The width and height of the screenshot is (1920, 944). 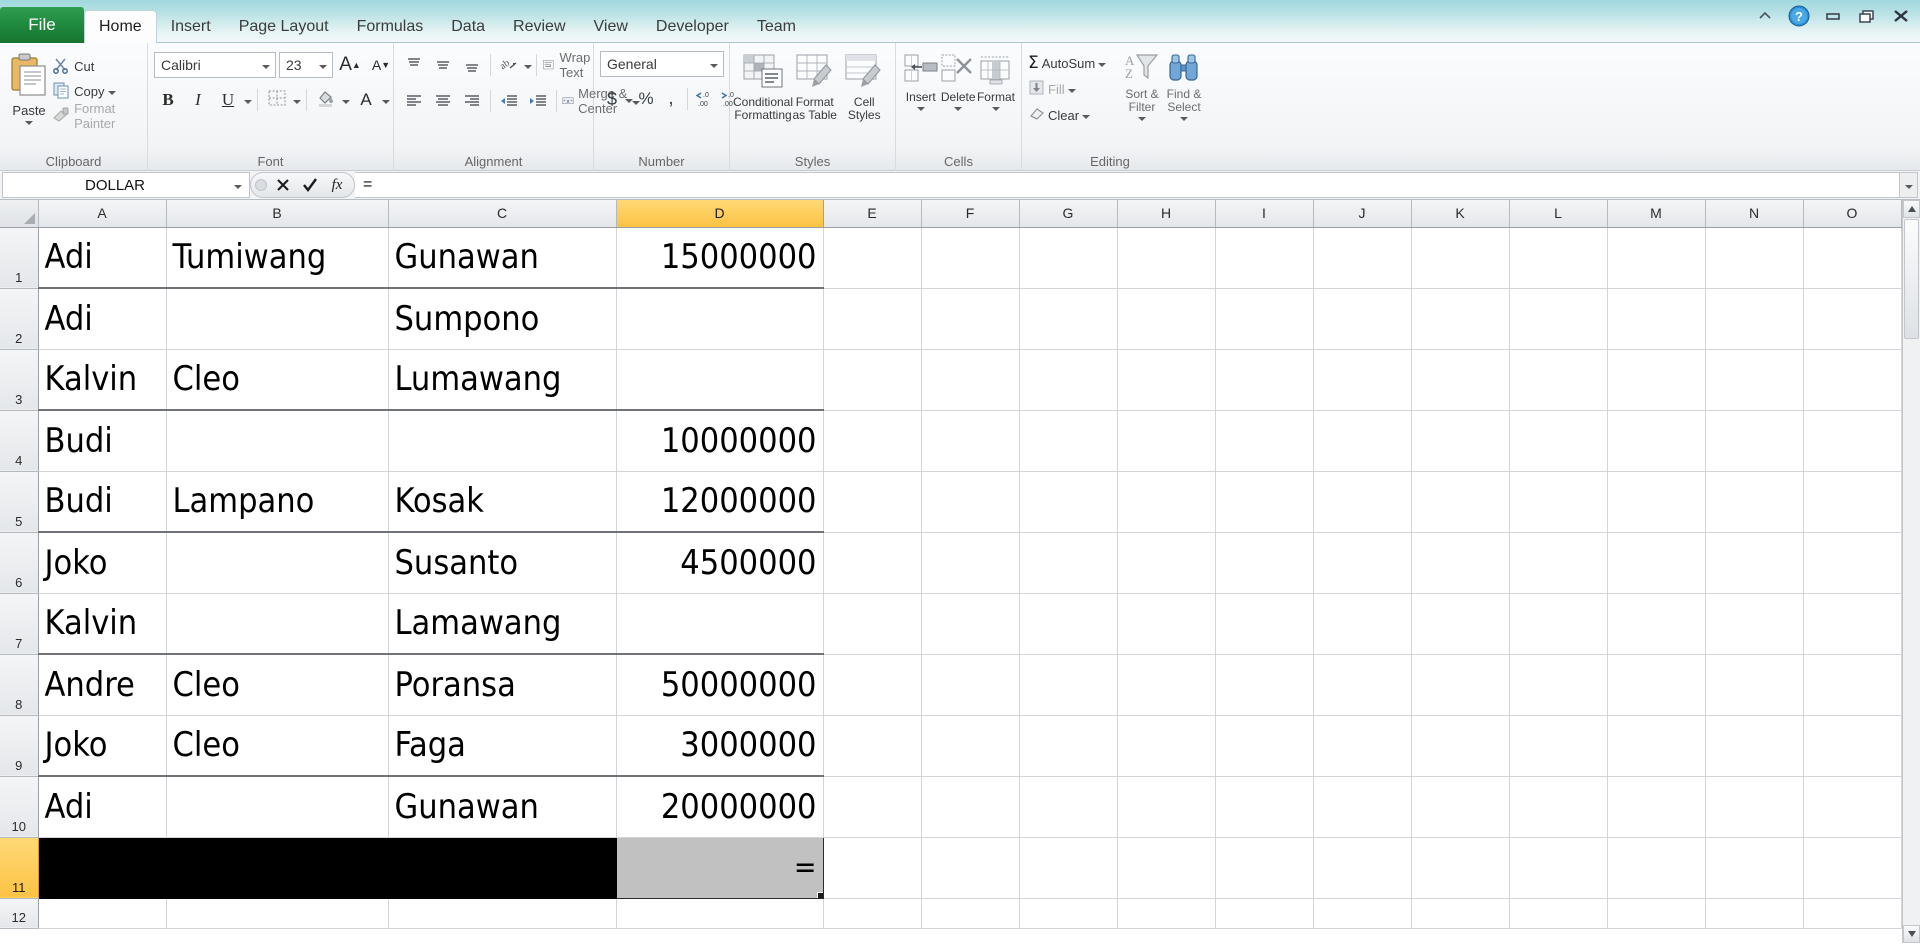 What do you see at coordinates (1264, 624) in the screenshot?
I see `cell-I7` at bounding box center [1264, 624].